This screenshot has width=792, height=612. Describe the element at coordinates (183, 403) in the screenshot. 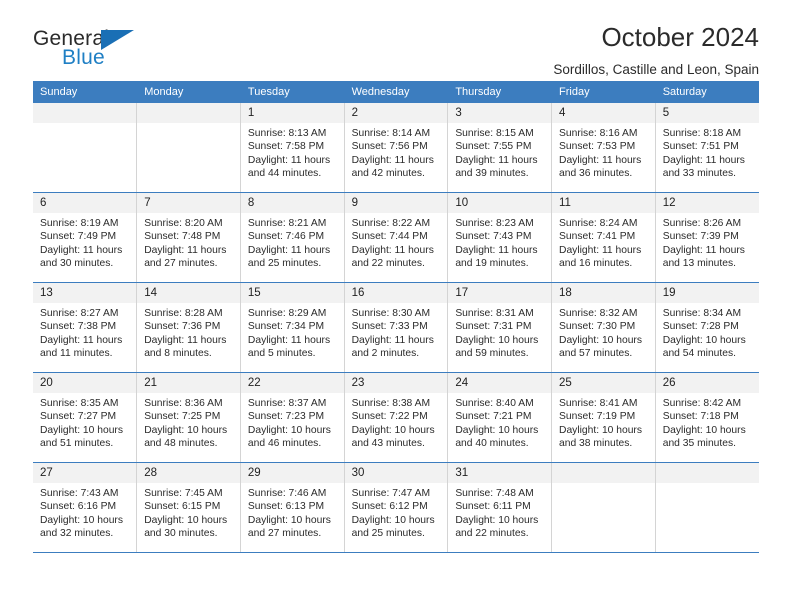

I see `sunrise-text: Sunrise: 8:36 AM` at that location.